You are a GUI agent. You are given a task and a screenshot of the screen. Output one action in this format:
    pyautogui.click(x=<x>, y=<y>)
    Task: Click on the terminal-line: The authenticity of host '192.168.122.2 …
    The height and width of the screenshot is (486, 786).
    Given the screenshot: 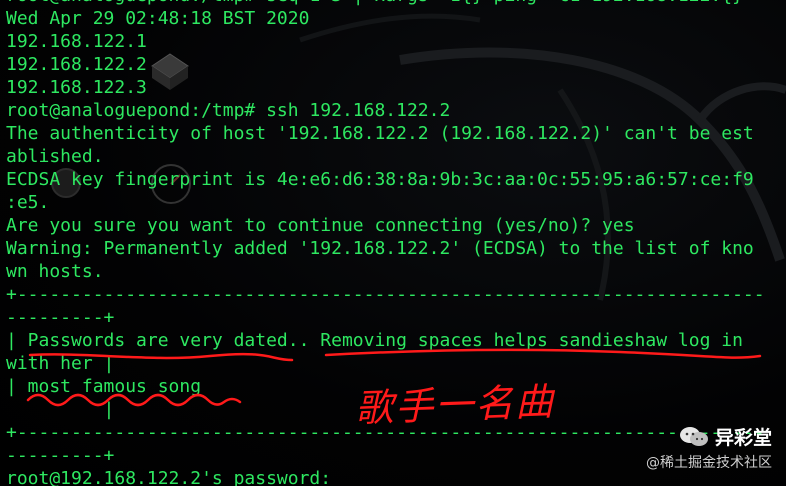 What is the action you would take?
    pyautogui.click(x=380, y=133)
    